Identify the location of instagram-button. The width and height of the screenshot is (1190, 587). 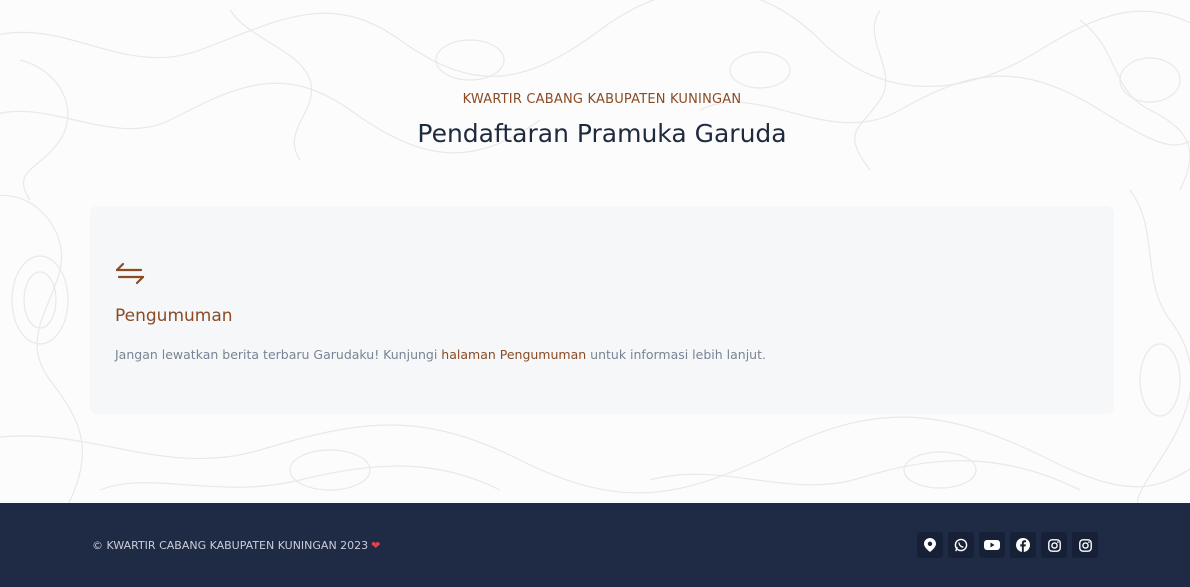
(1054, 545).